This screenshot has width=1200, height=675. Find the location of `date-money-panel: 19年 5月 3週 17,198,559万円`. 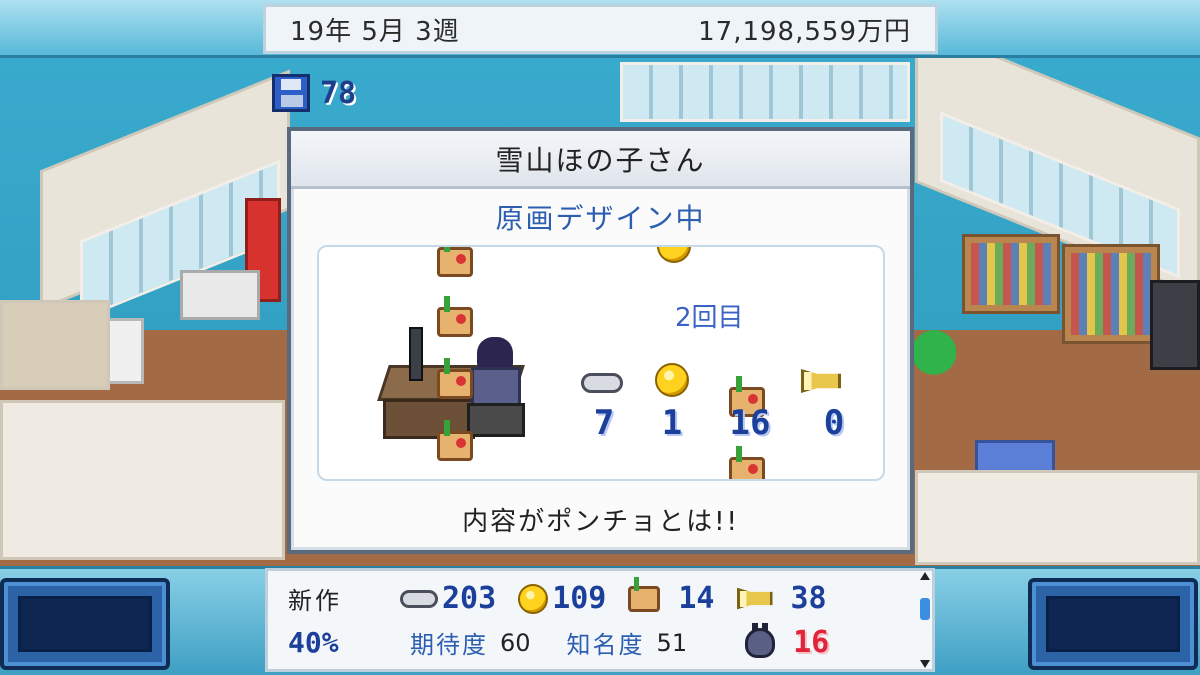

date-money-panel: 19年 5月 3週 17,198,559万円 is located at coordinates (600, 29).